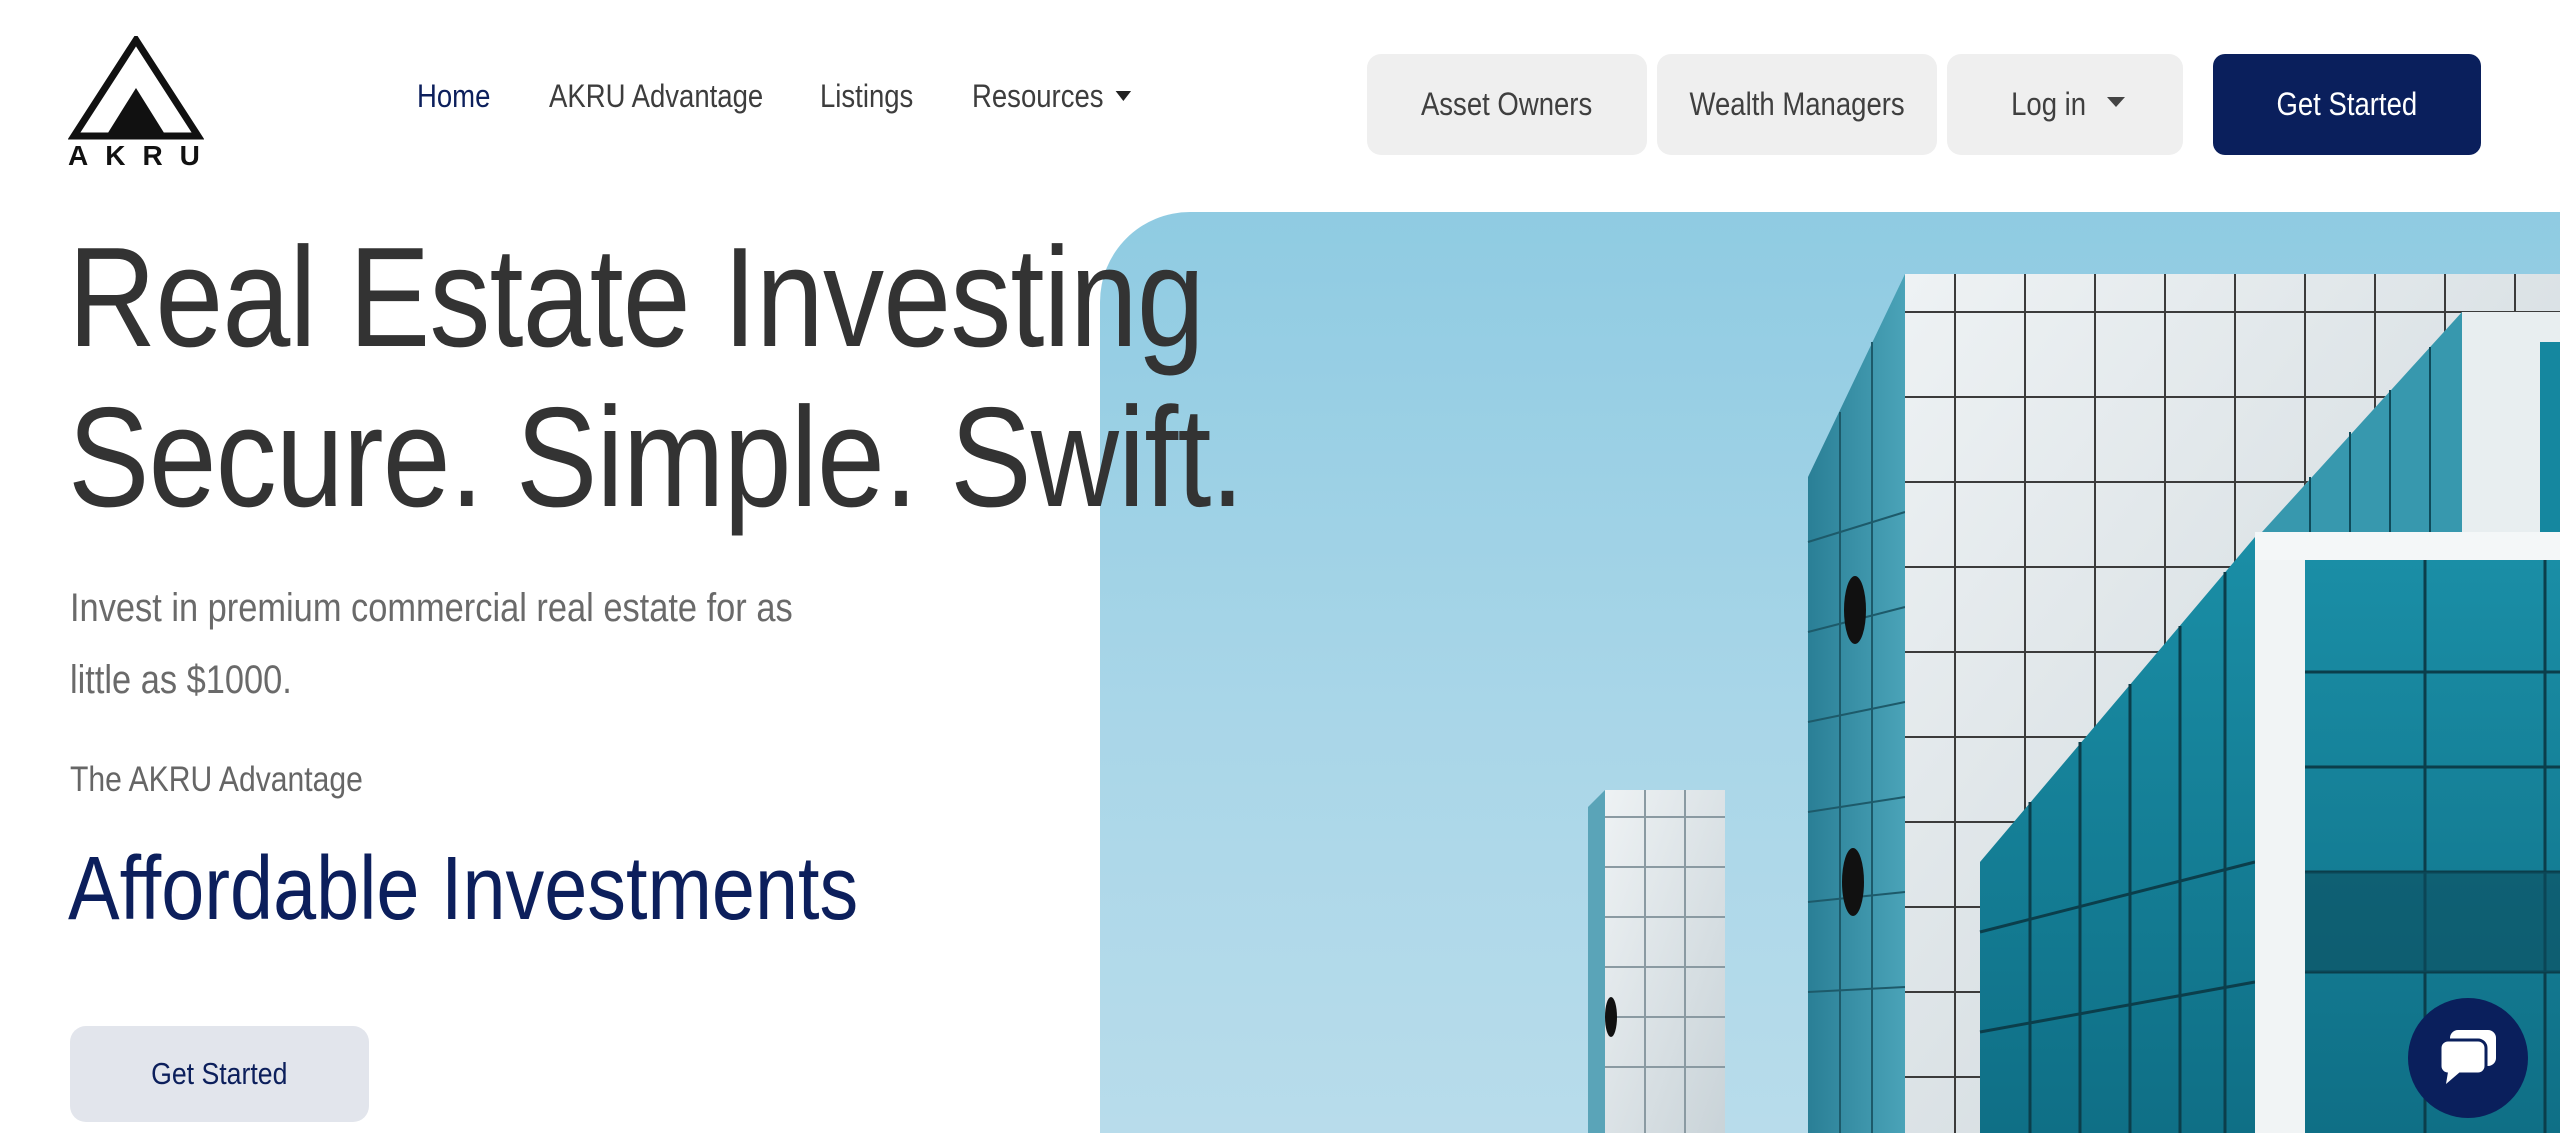 The width and height of the screenshot is (2560, 1133). I want to click on chat-bubble-icon, so click(2467, 1057).